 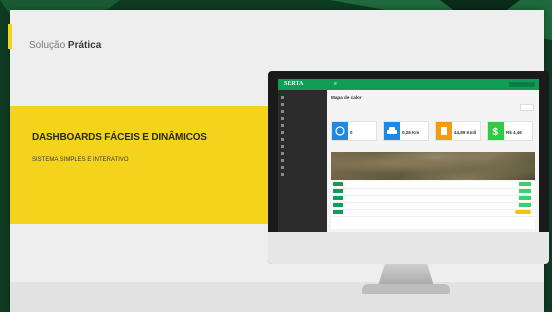 I want to click on user-avatar, so click(x=522, y=84).